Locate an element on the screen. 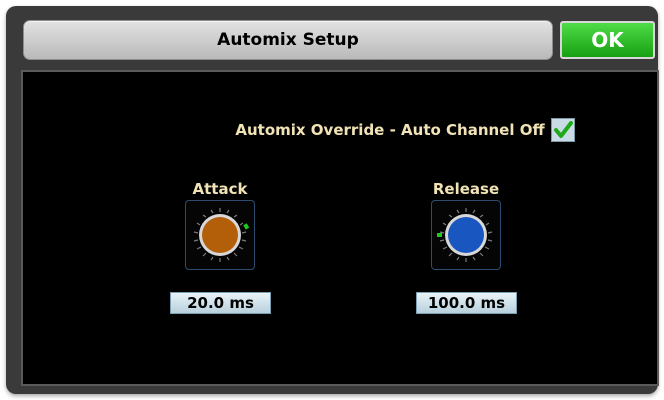  attack-value: 20.0 ms is located at coordinates (220, 303).